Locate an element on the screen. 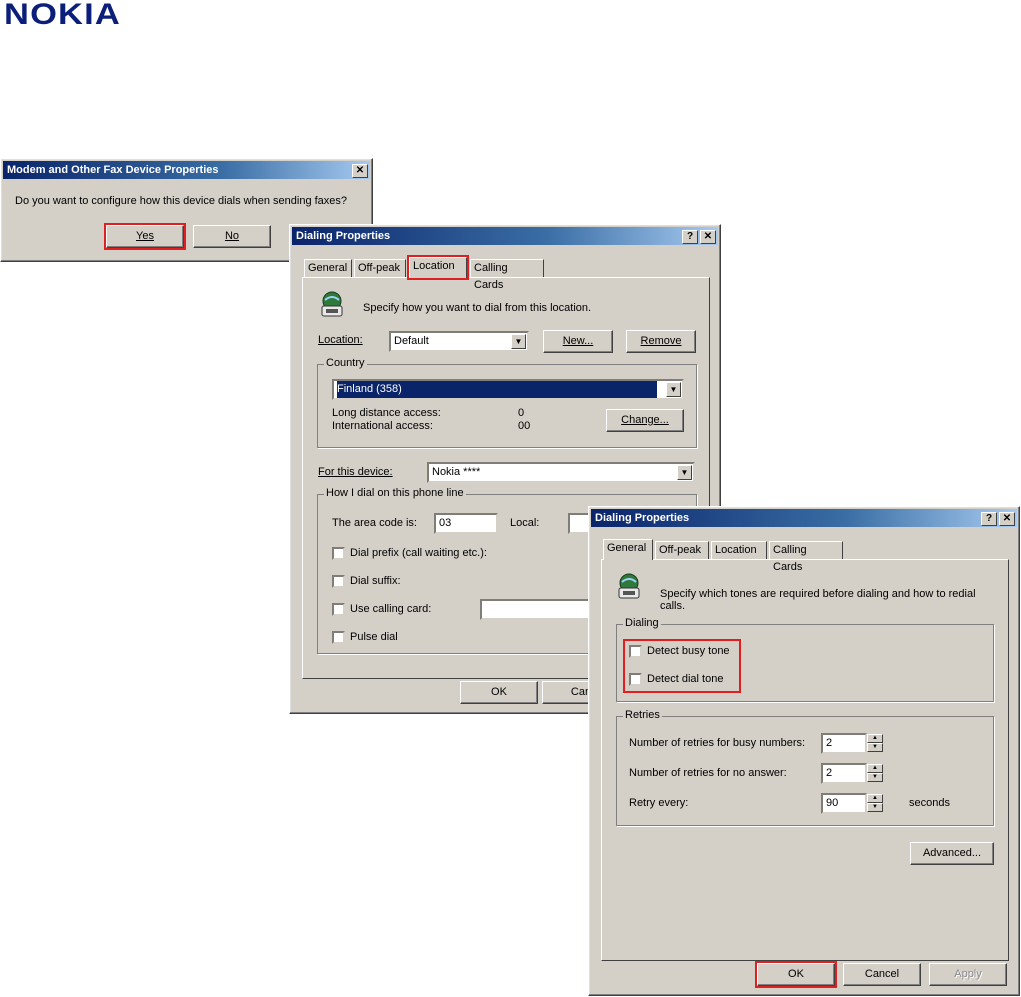 Image resolution: width=1021 pixels, height=997 pixels. calling-card-label: Use calling card: is located at coordinates (391, 609).